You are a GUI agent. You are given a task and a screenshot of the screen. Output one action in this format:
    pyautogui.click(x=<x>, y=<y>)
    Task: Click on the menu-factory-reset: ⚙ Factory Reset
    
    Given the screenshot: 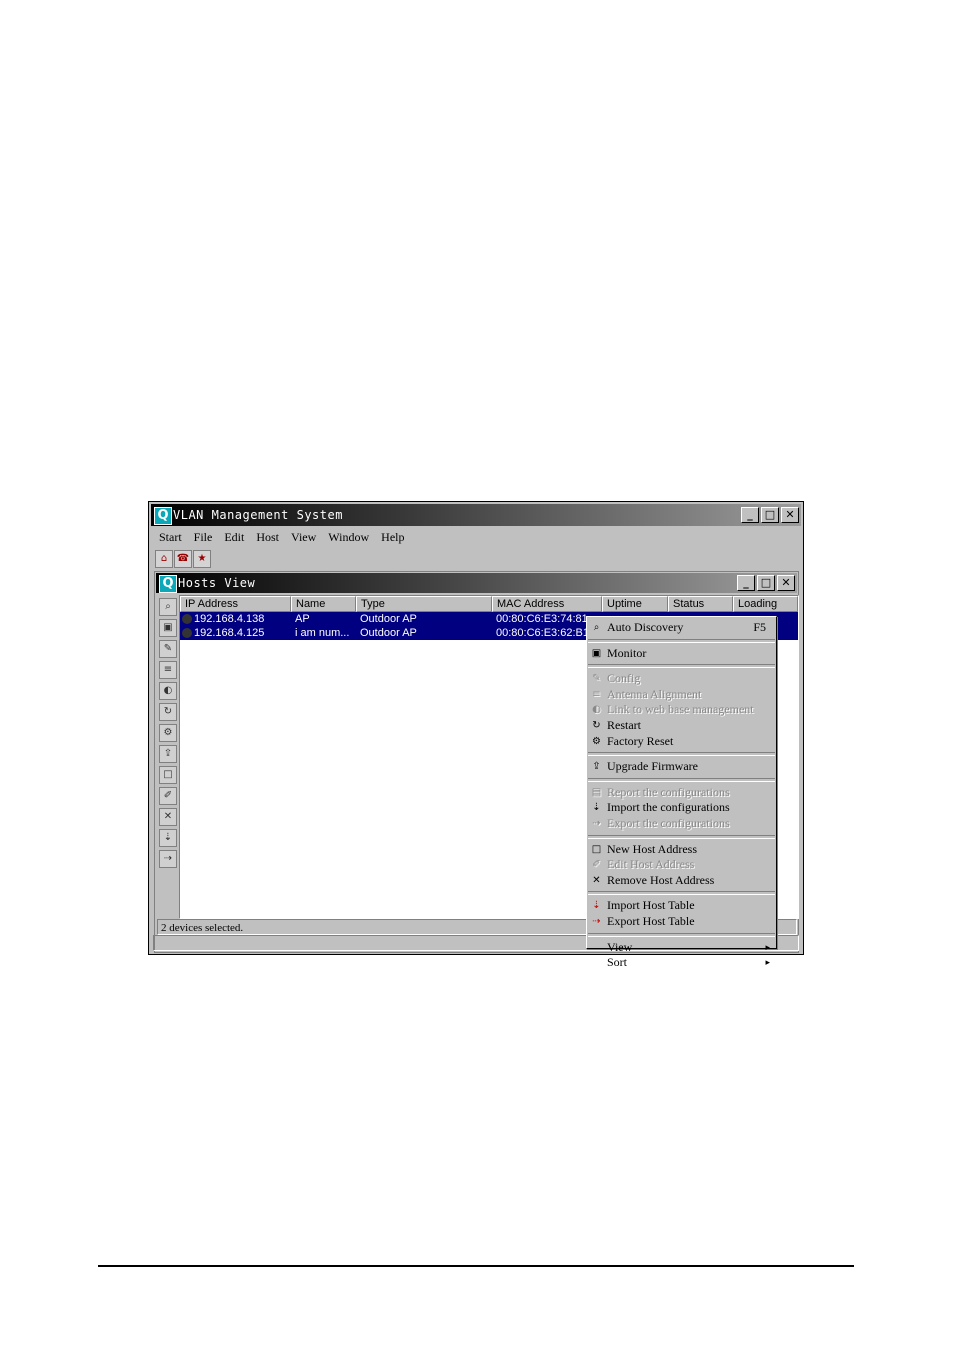 What is the action you would take?
    pyautogui.click(x=681, y=742)
    